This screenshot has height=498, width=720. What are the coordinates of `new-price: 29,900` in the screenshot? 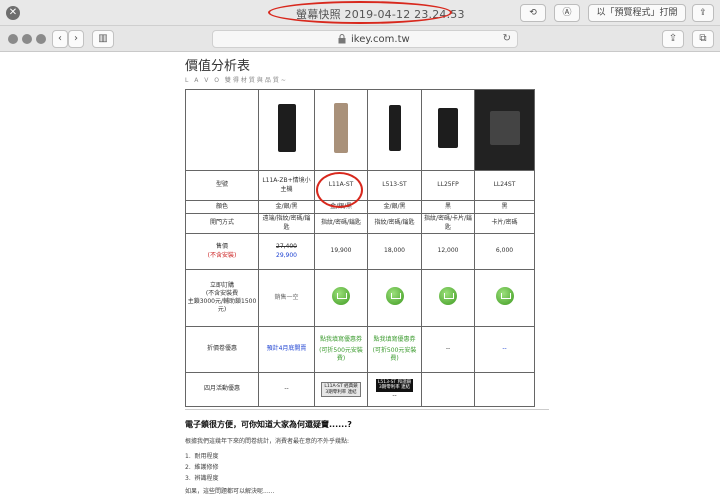 It's located at (286, 255).